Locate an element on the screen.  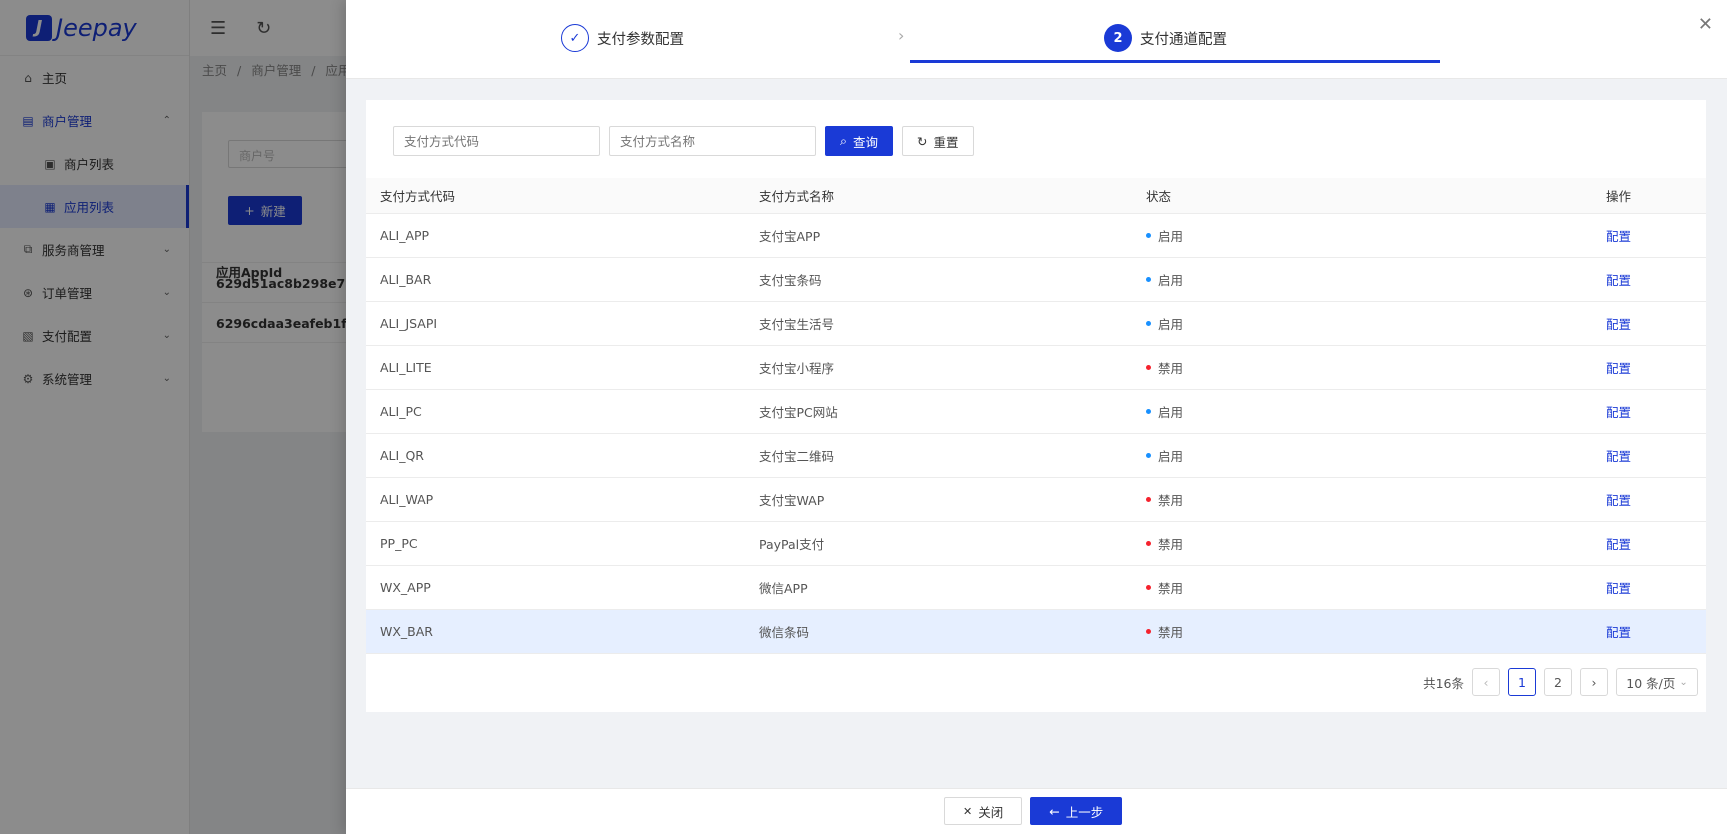
table-row: ALI_JSAPI 支付宝生活号 启用 配置 is located at coordinates (1036, 324).